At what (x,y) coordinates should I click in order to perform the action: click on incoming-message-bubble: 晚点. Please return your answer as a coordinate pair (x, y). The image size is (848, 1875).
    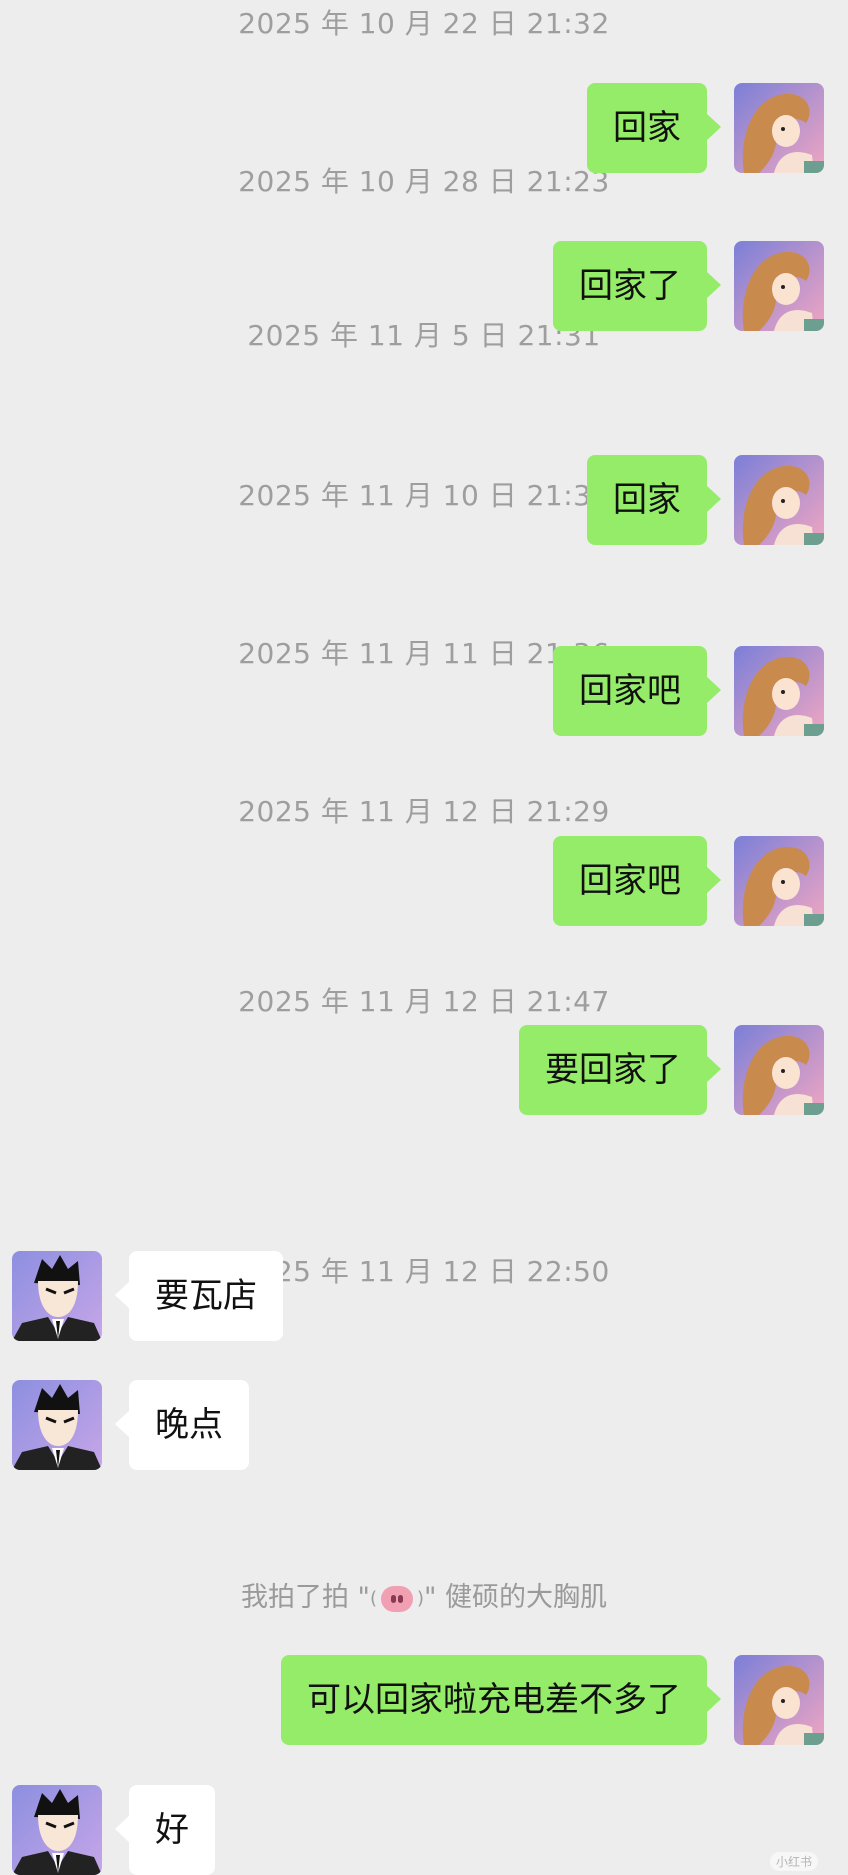
    Looking at the image, I should click on (182, 1425).